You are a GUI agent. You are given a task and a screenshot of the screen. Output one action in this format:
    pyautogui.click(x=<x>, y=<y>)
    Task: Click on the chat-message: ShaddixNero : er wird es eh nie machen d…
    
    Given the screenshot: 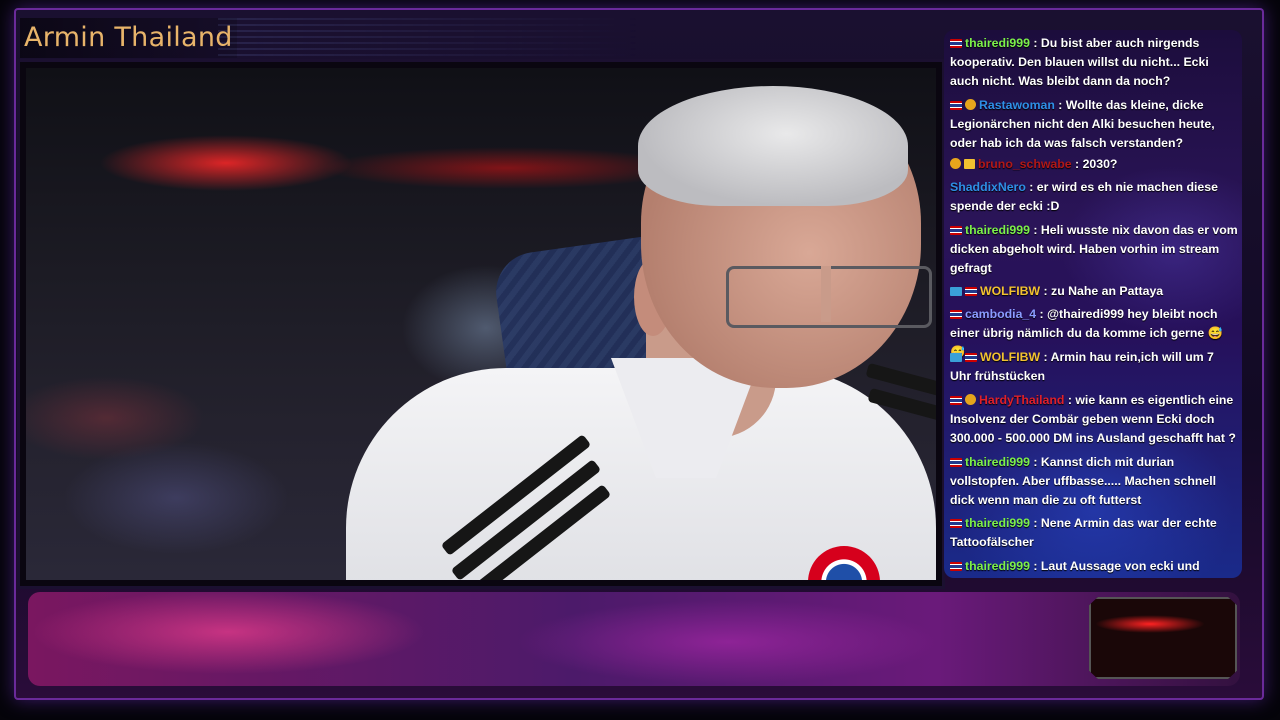 What is the action you would take?
    pyautogui.click(x=1094, y=197)
    